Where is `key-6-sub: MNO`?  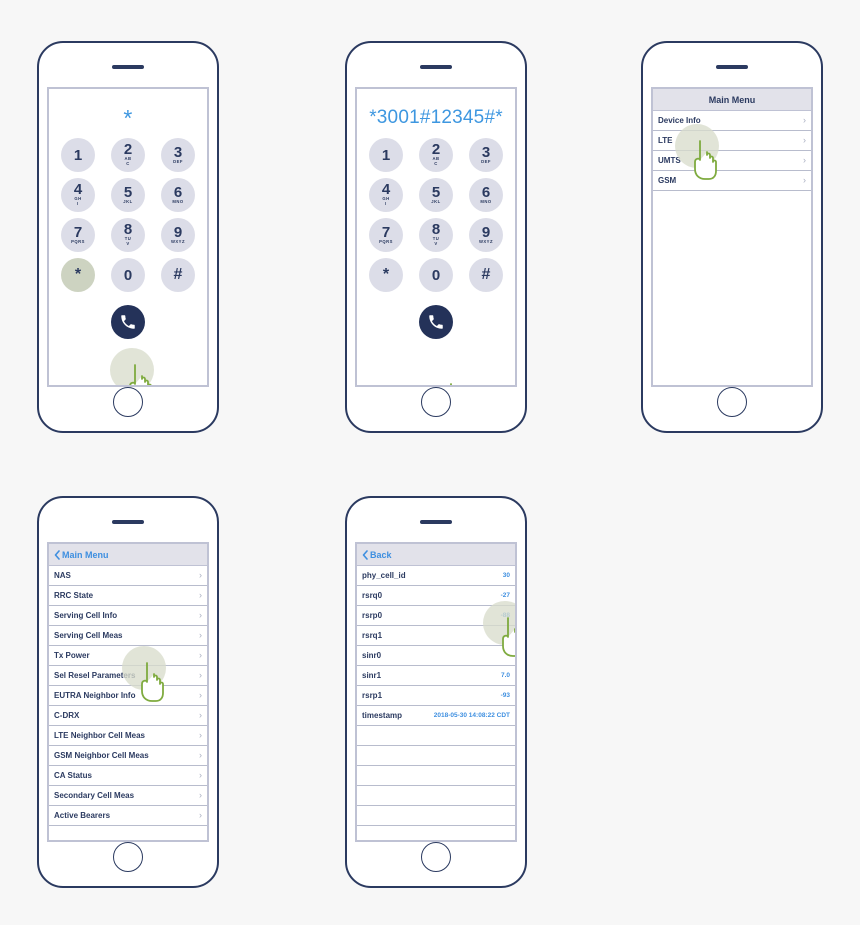 key-6-sub: MNO is located at coordinates (486, 201).